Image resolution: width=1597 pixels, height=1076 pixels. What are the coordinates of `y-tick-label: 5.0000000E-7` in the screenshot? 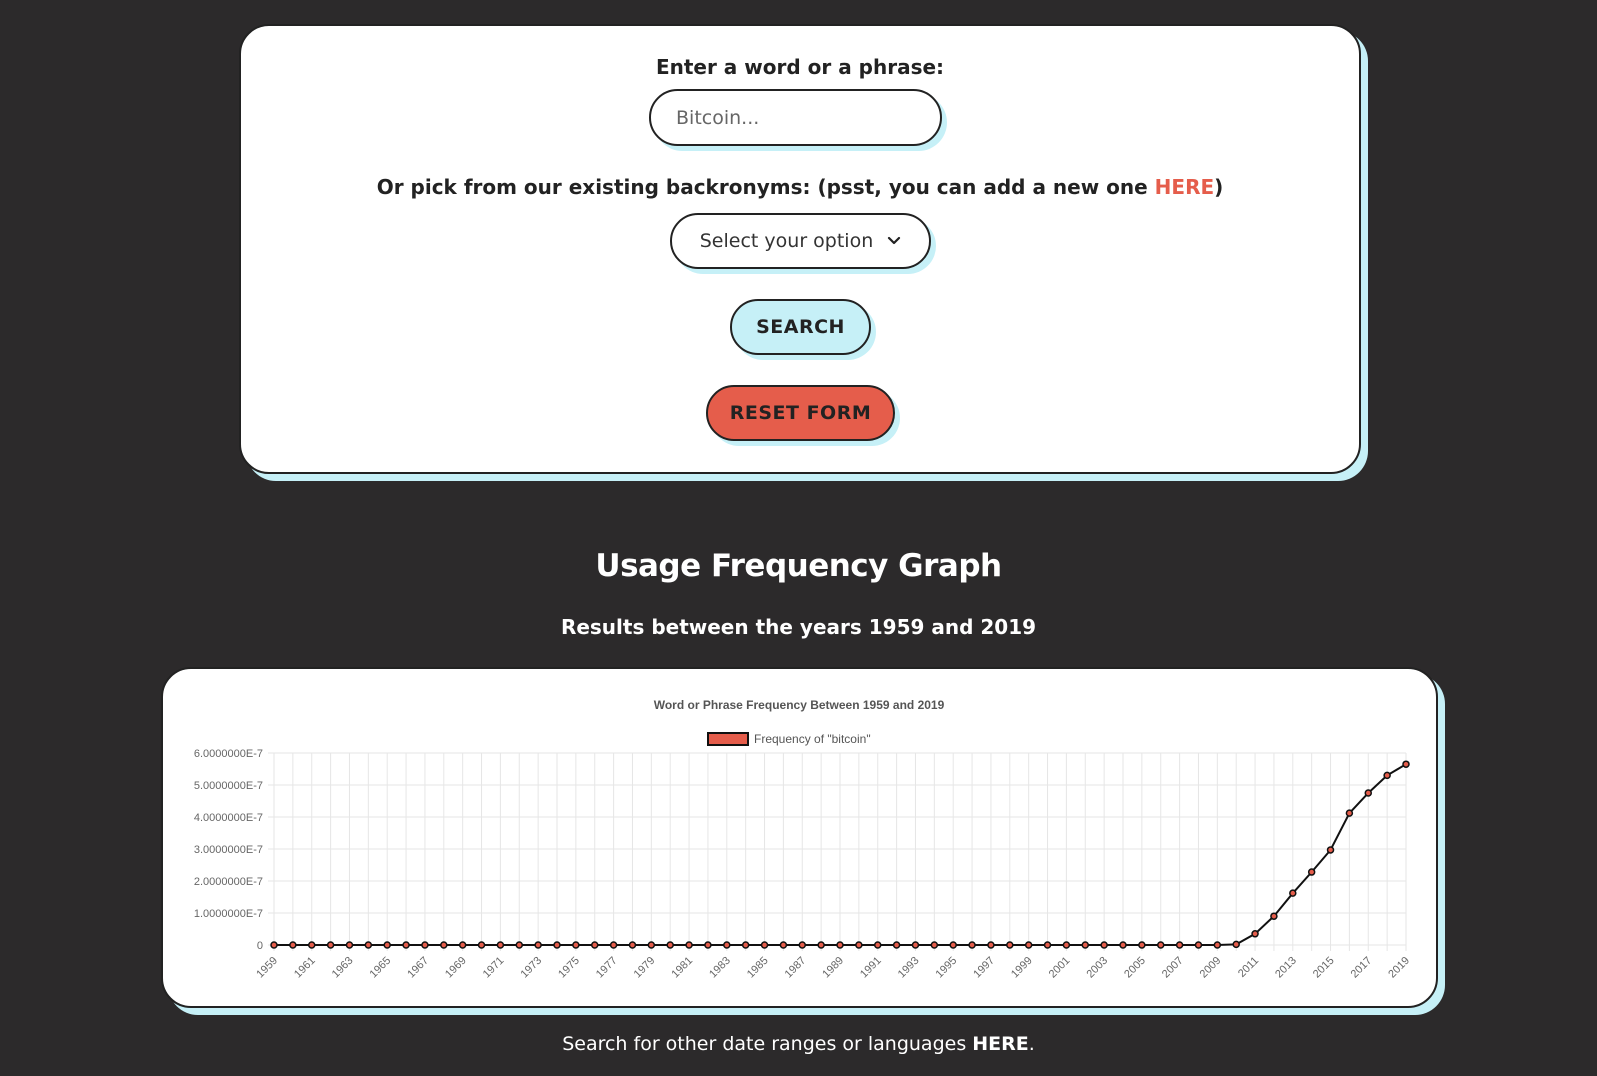 It's located at (228, 786).